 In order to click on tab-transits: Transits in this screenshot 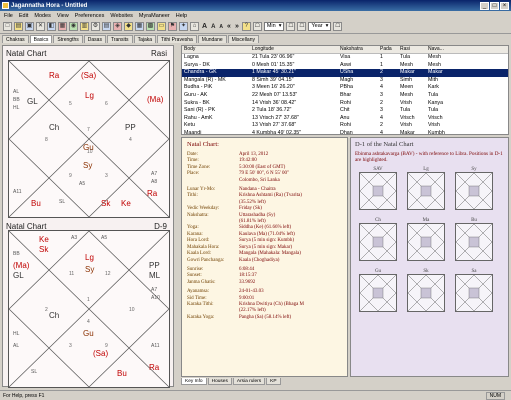, I will do `click(119, 39)`.